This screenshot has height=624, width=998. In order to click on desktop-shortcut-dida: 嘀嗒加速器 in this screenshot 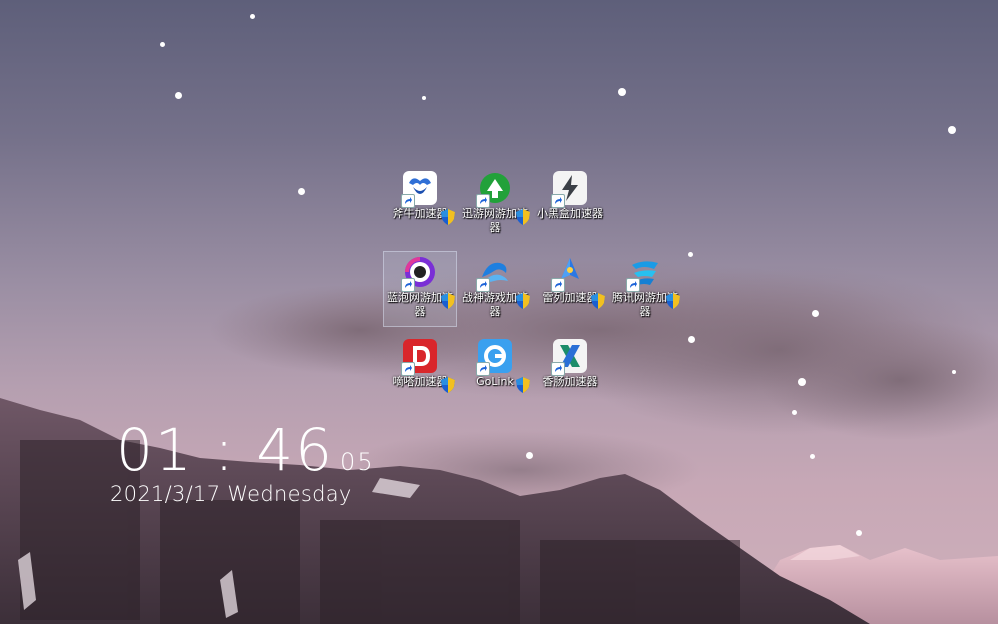, I will do `click(420, 373)`.